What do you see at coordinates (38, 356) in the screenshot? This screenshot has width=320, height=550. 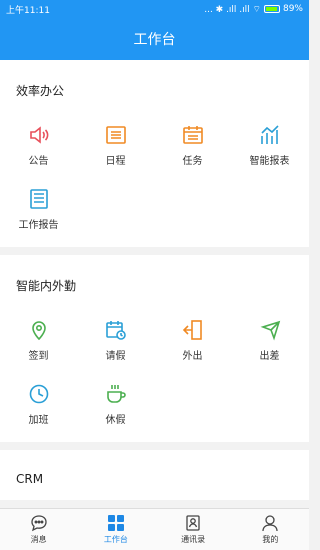 I see `item-label: 签到` at bounding box center [38, 356].